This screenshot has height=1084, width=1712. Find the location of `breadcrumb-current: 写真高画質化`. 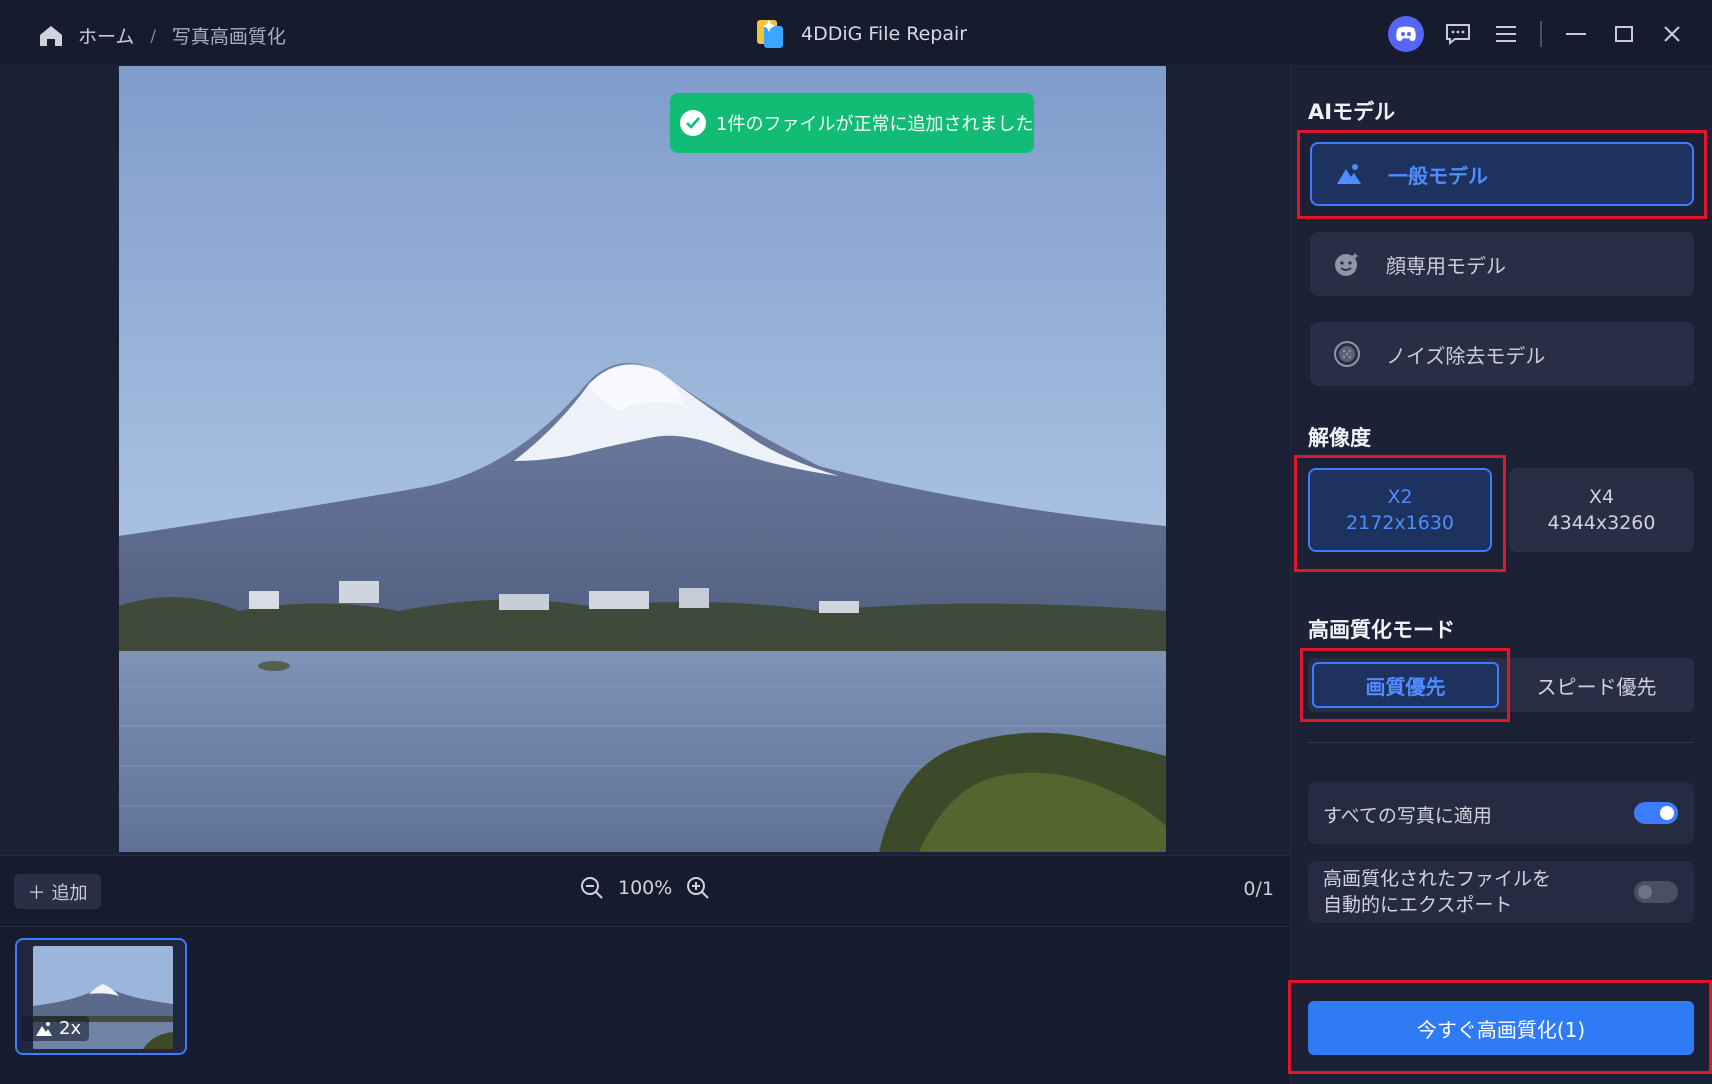

breadcrumb-current: 写真高画質化 is located at coordinates (228, 37).